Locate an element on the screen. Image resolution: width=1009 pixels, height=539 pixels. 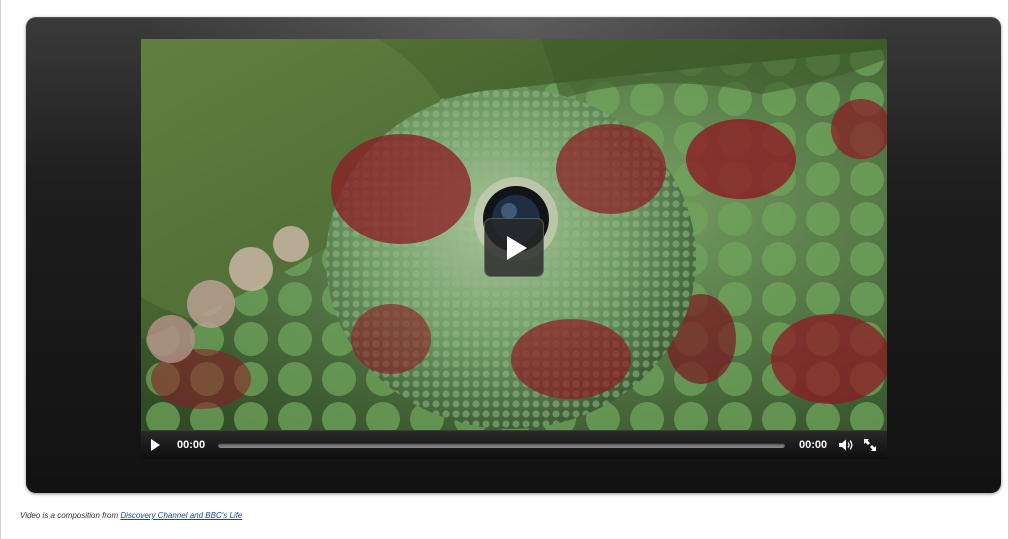
volume-button is located at coordinates (846, 445).